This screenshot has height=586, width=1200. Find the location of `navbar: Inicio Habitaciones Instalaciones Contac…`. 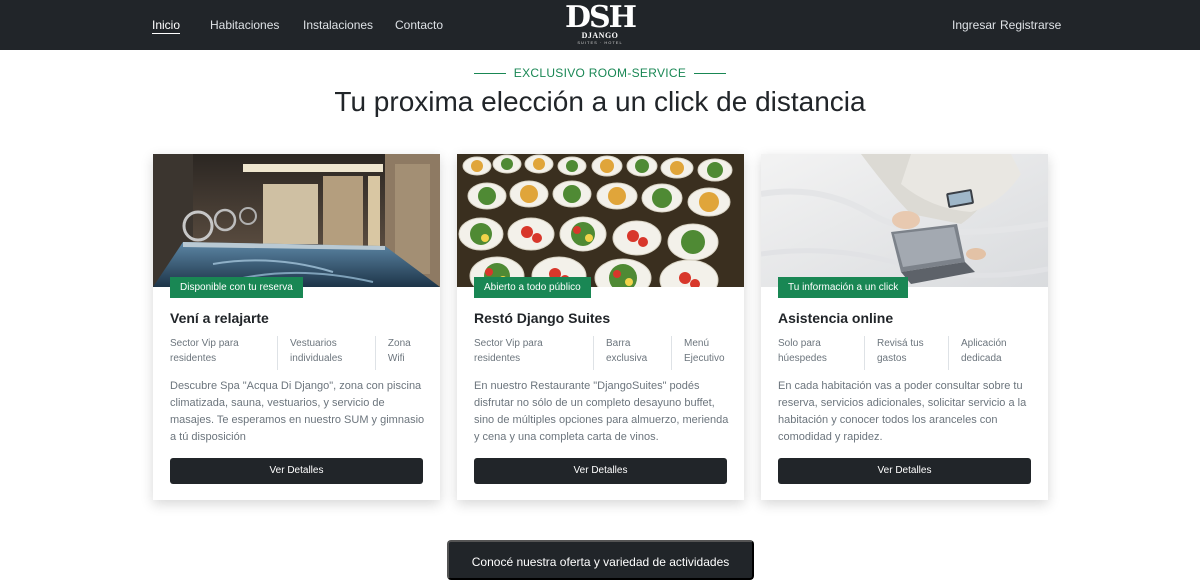

navbar: Inicio Habitaciones Instalaciones Contac… is located at coordinates (600, 25).